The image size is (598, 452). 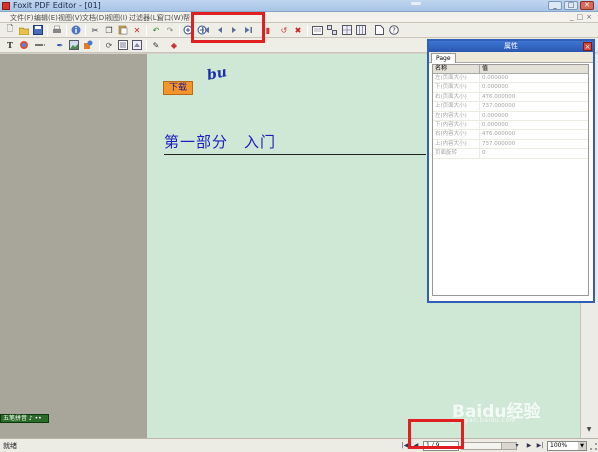 What do you see at coordinates (559, 445) in the screenshot?
I see `zoom-value: 100%` at bounding box center [559, 445].